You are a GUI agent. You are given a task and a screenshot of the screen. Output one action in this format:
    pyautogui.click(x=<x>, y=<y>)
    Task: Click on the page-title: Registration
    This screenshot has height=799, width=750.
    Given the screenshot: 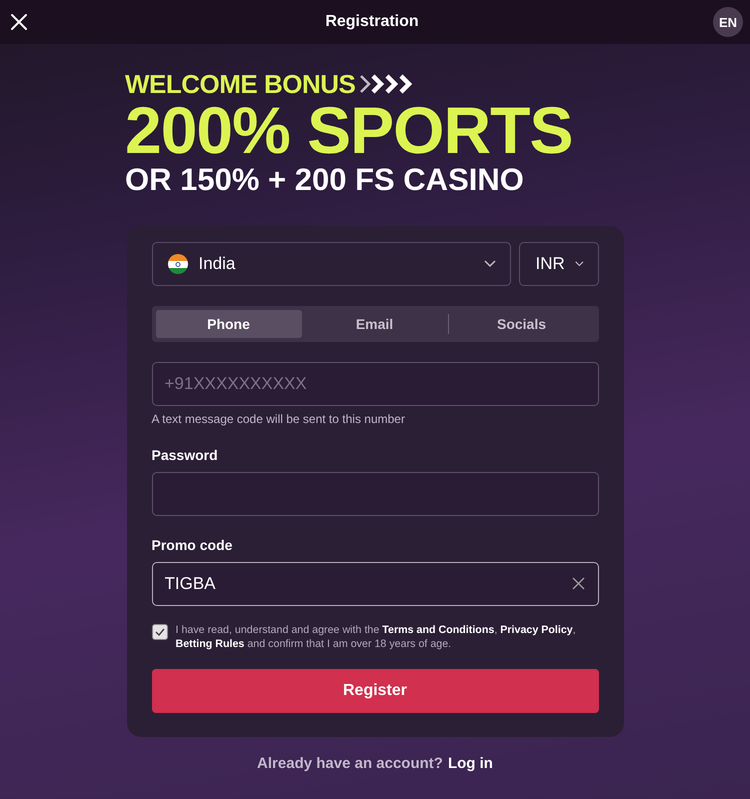 What is the action you would take?
    pyautogui.click(x=372, y=22)
    